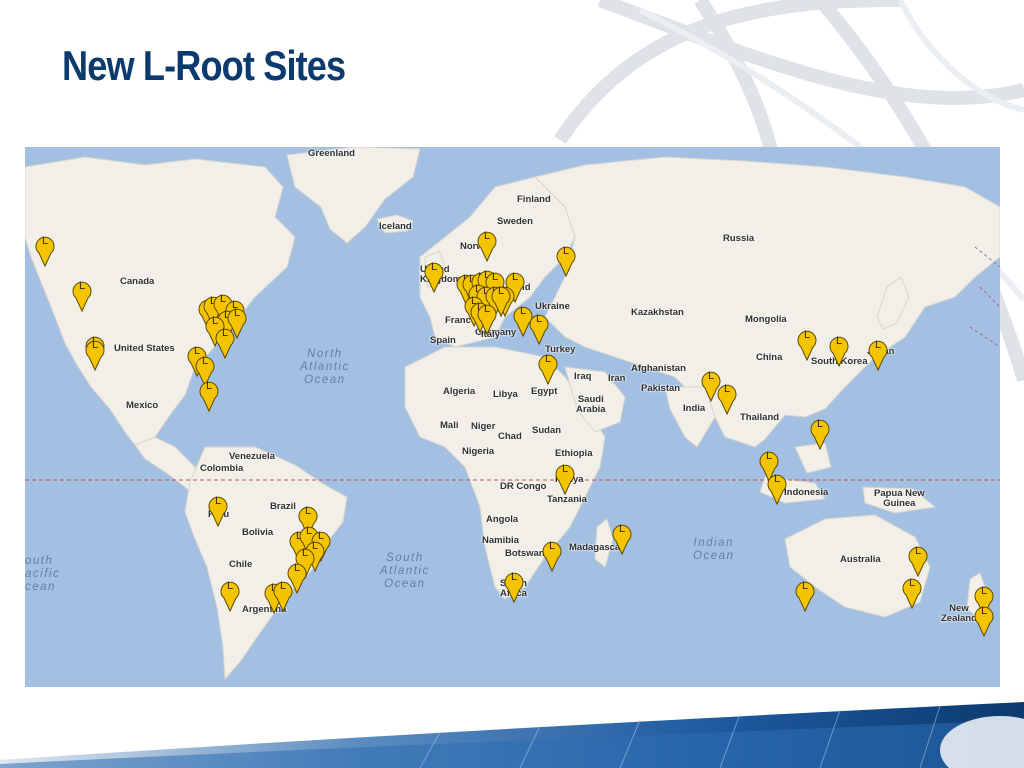  Describe the element at coordinates (860, 559) in the screenshot. I see `country-label-australia: Australia` at that location.